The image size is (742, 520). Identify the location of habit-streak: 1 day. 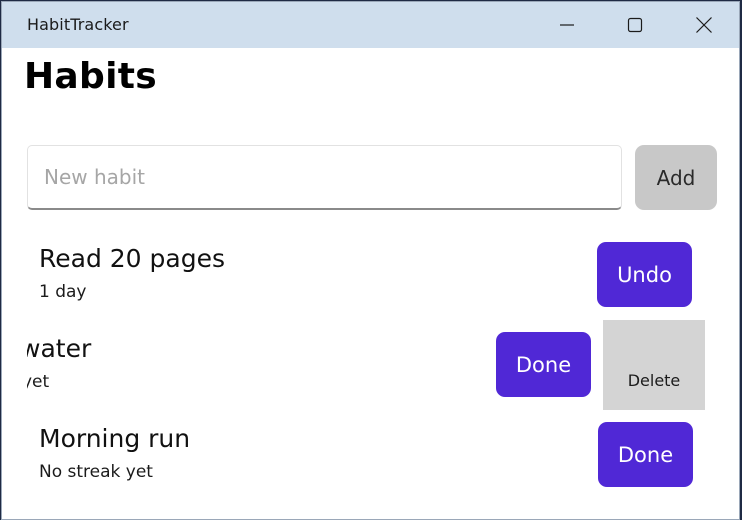
(63, 292).